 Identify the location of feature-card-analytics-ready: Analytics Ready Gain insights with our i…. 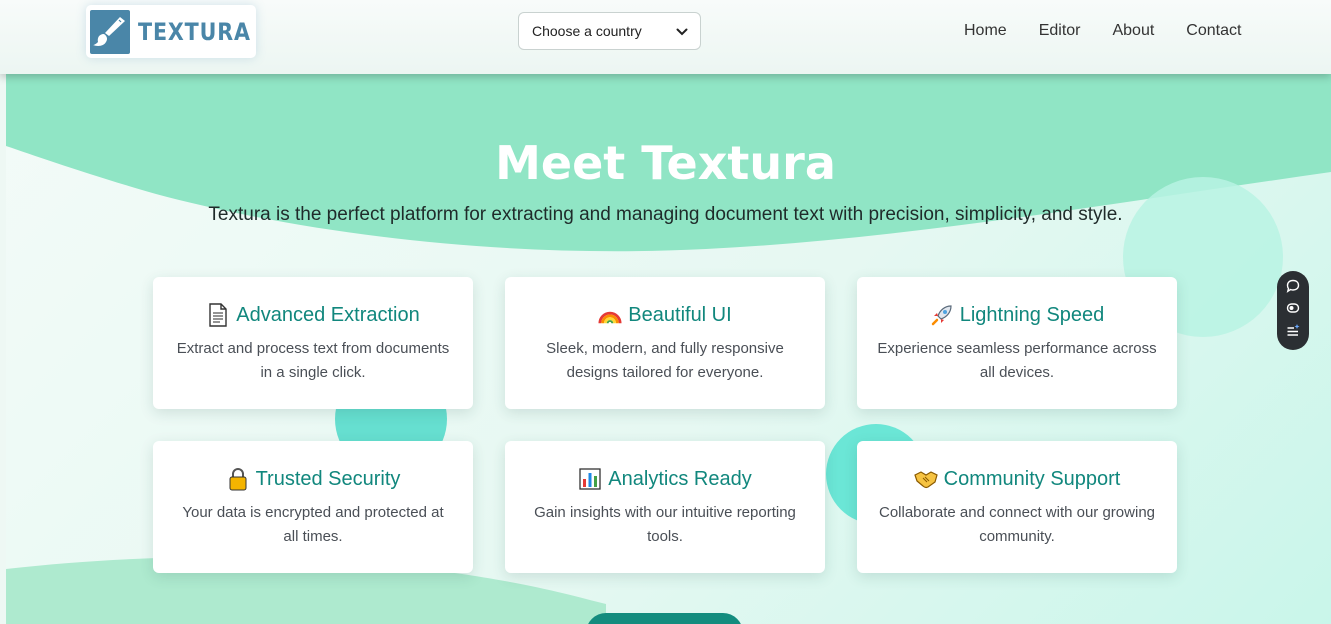
(665, 507).